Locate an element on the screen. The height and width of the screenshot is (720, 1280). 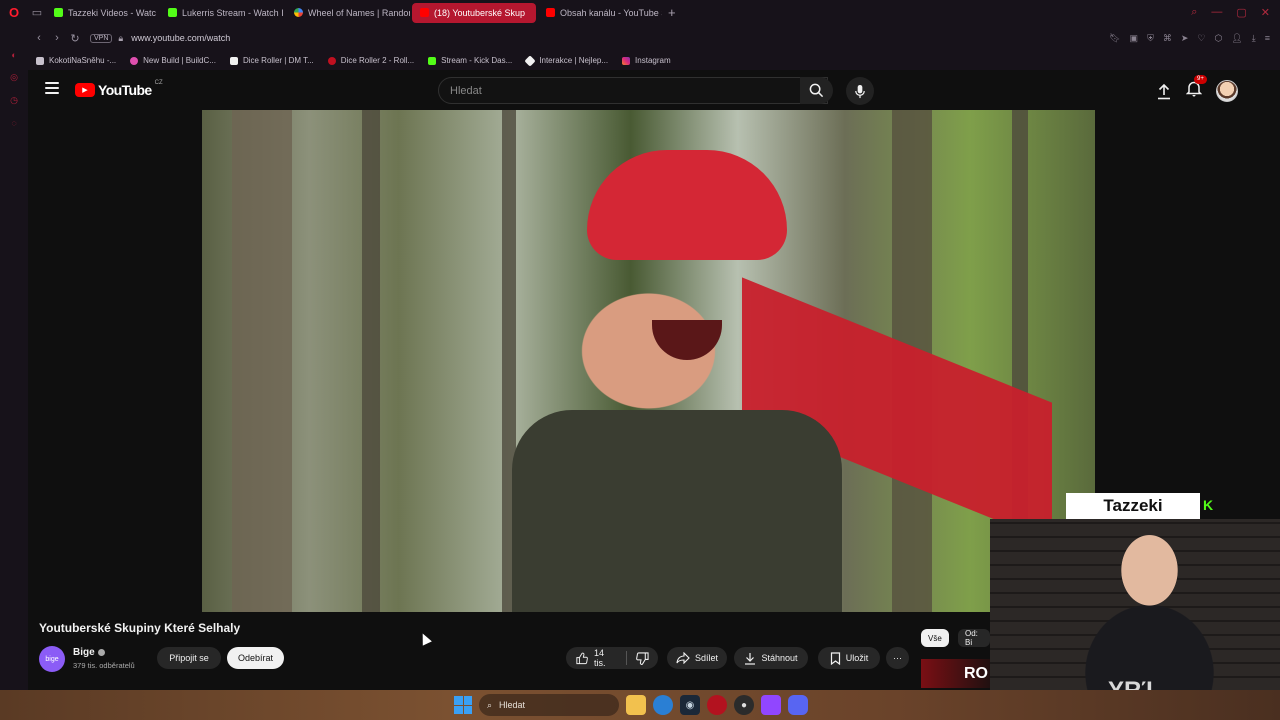
bookmark-icon: 🔖︎ is located at coordinates (1114, 38).